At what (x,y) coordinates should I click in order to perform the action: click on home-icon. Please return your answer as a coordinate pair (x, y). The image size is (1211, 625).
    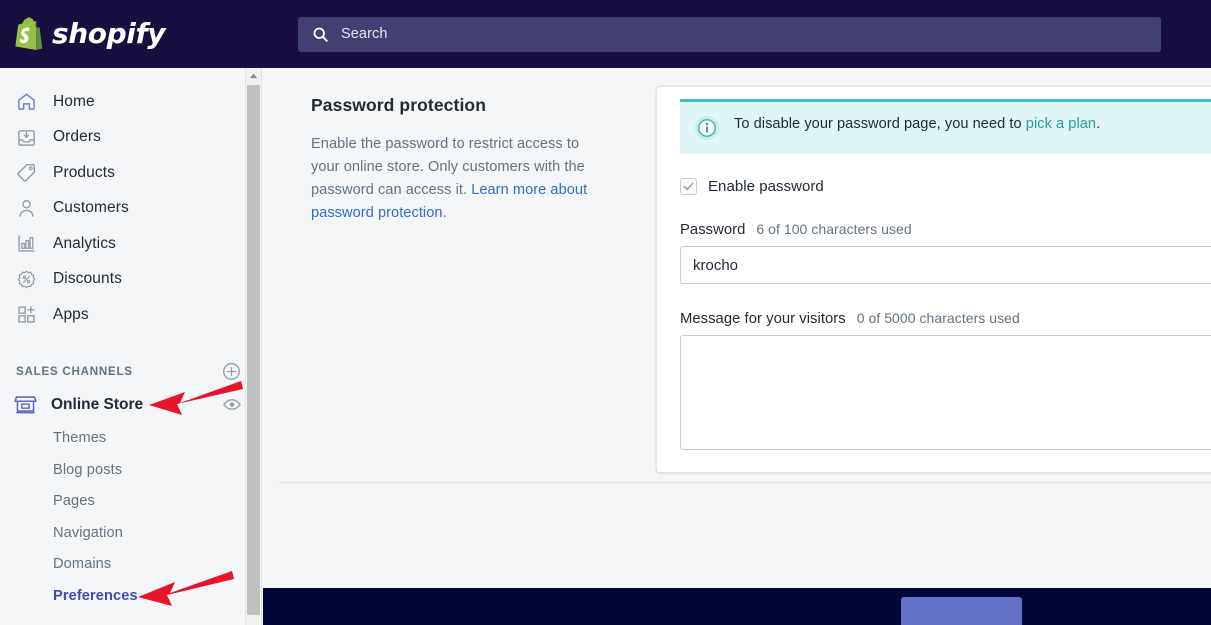
    Looking at the image, I should click on (26, 102).